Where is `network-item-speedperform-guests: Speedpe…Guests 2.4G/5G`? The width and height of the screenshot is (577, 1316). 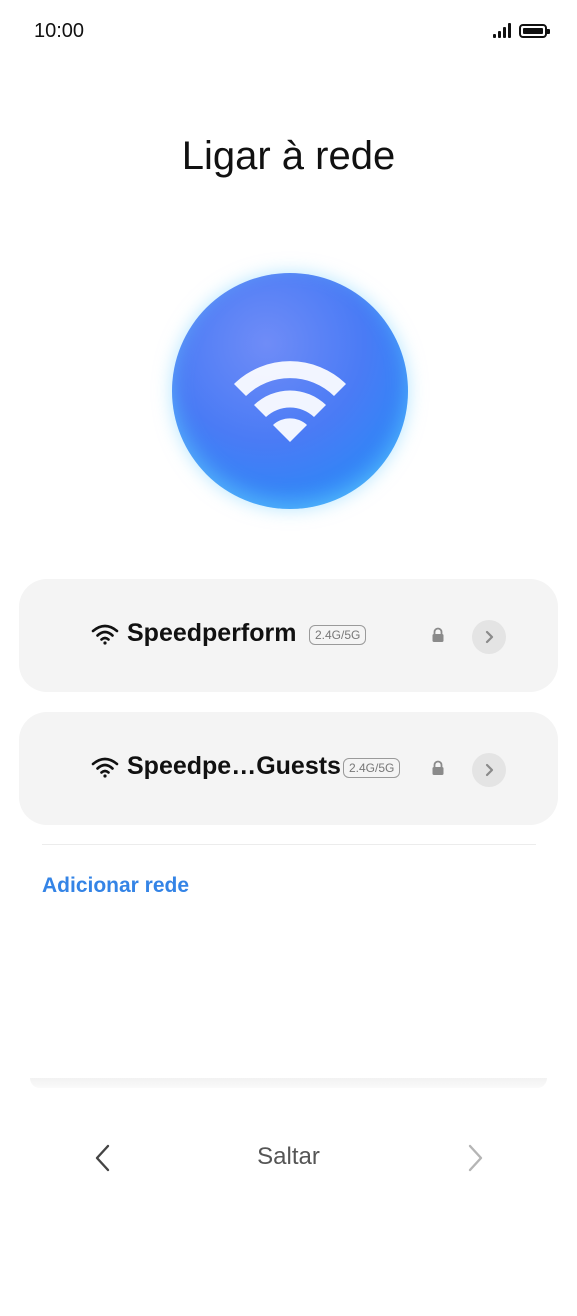
network-item-speedperform-guests: Speedpe…Guests 2.4G/5G is located at coordinates (288, 768).